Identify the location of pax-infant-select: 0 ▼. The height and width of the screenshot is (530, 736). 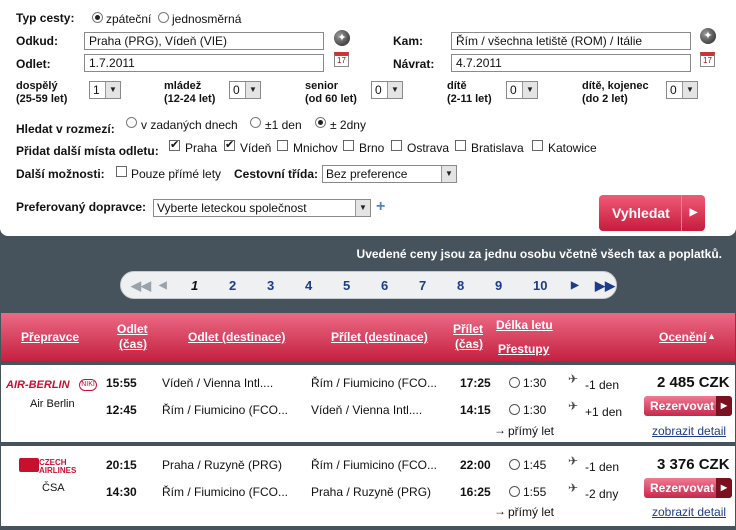
(682, 90).